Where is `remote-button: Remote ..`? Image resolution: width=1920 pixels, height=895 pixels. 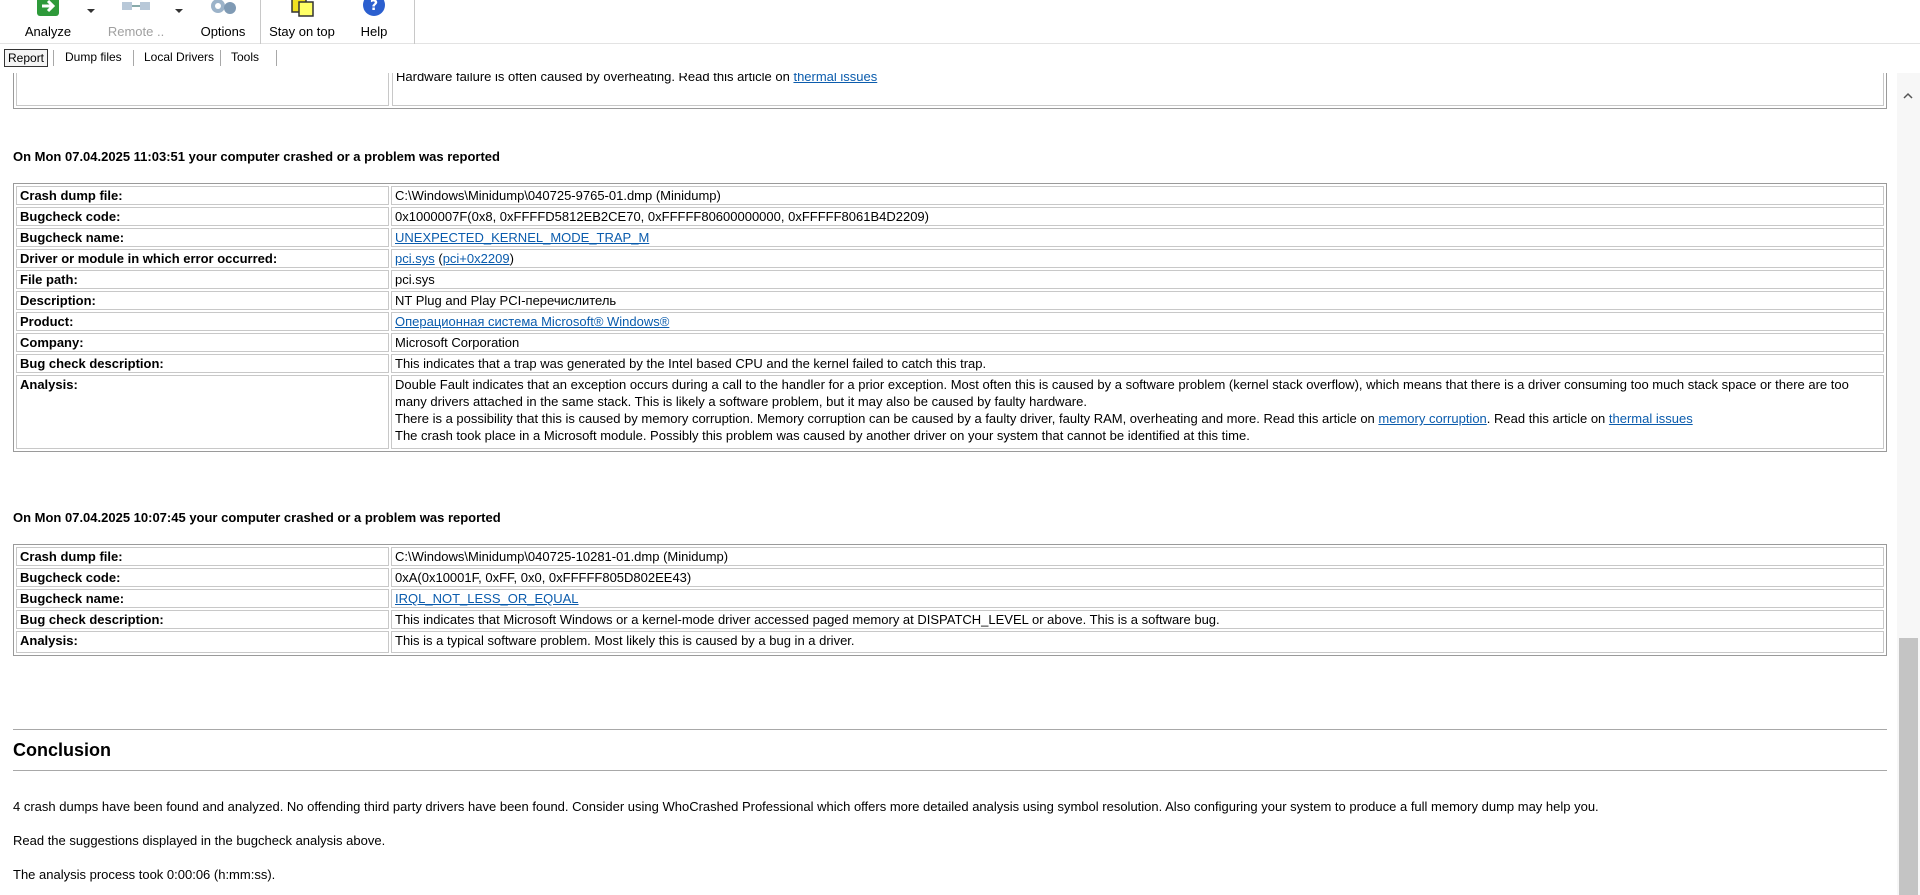
remote-button: Remote .. is located at coordinates (136, 22).